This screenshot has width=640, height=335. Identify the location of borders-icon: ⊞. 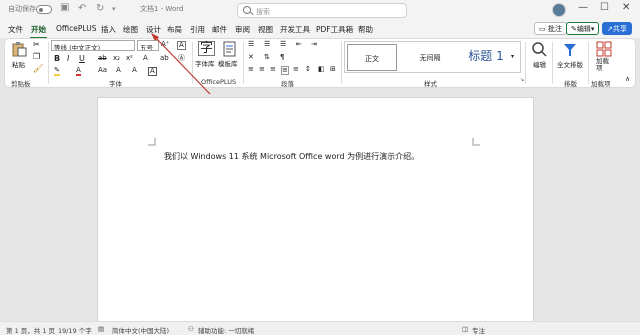
(333, 69).